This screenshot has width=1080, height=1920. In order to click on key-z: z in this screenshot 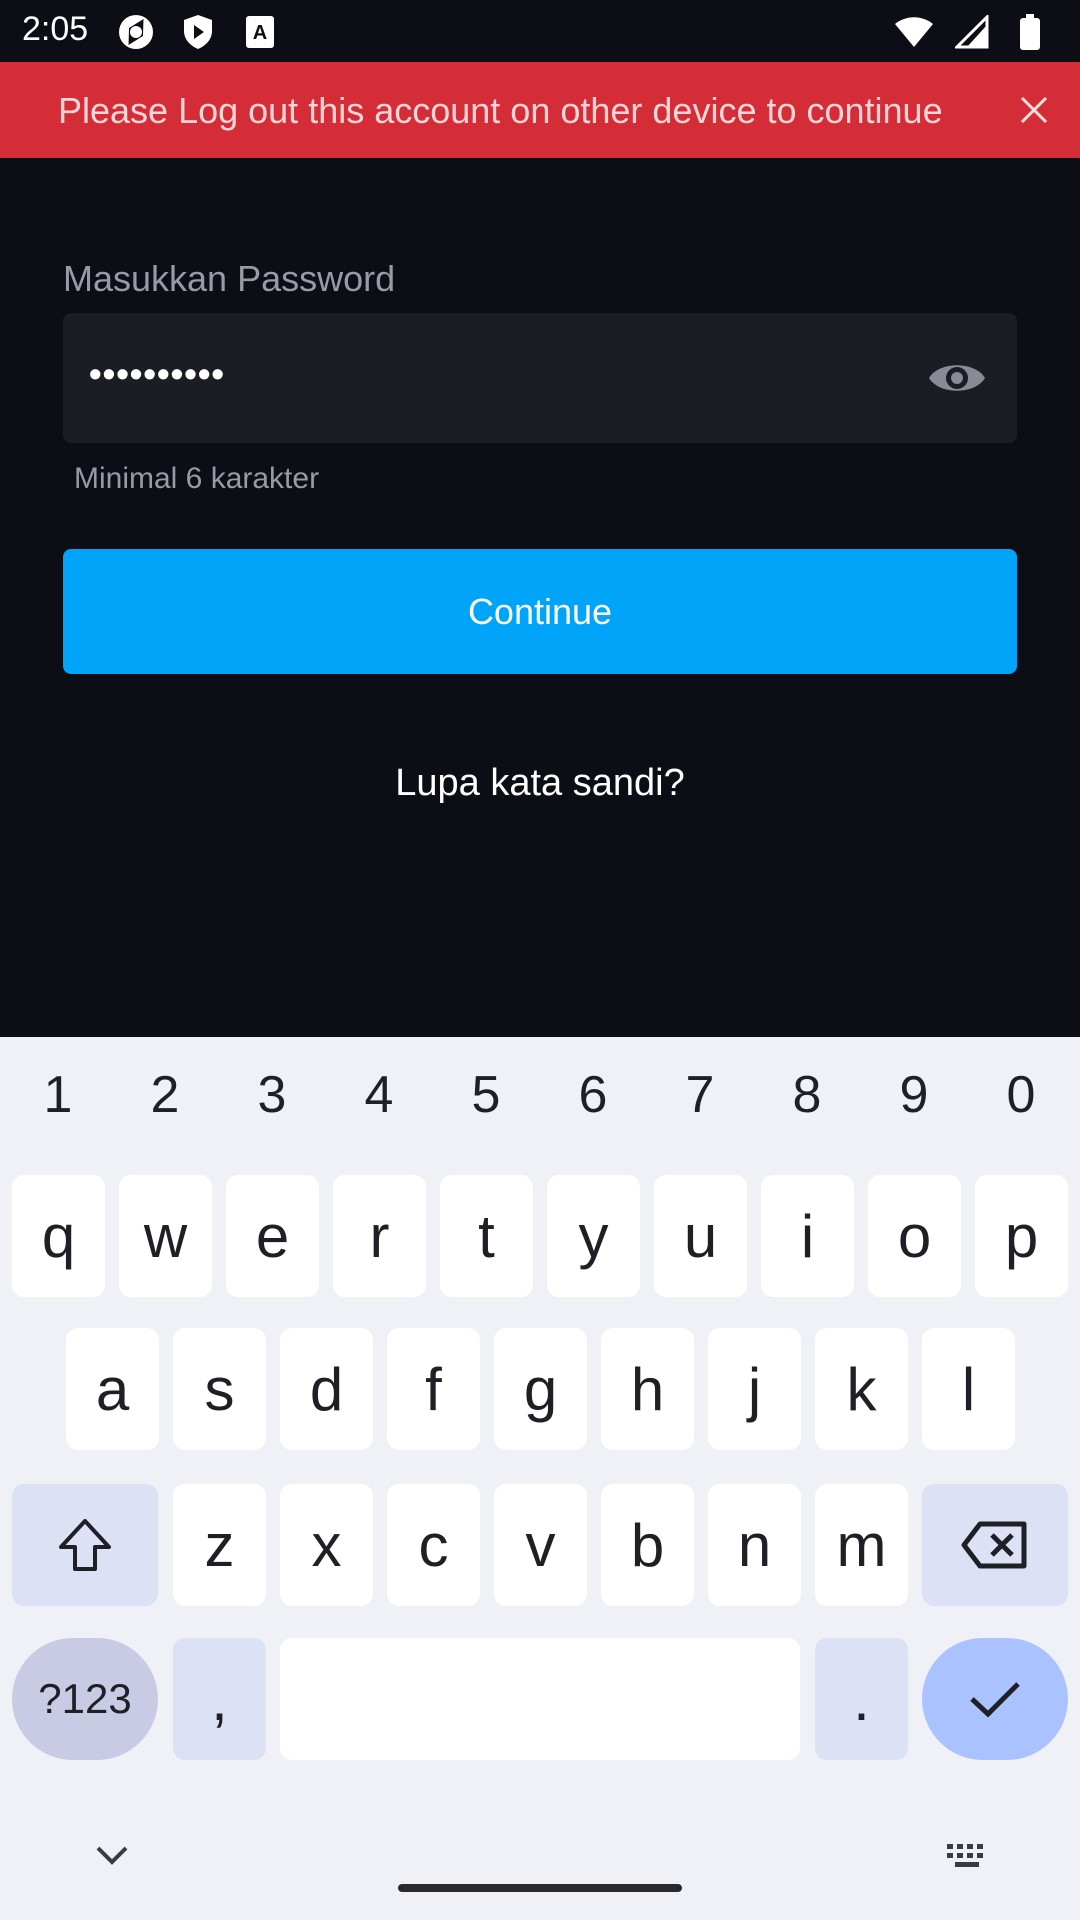, I will do `click(219, 1545)`.